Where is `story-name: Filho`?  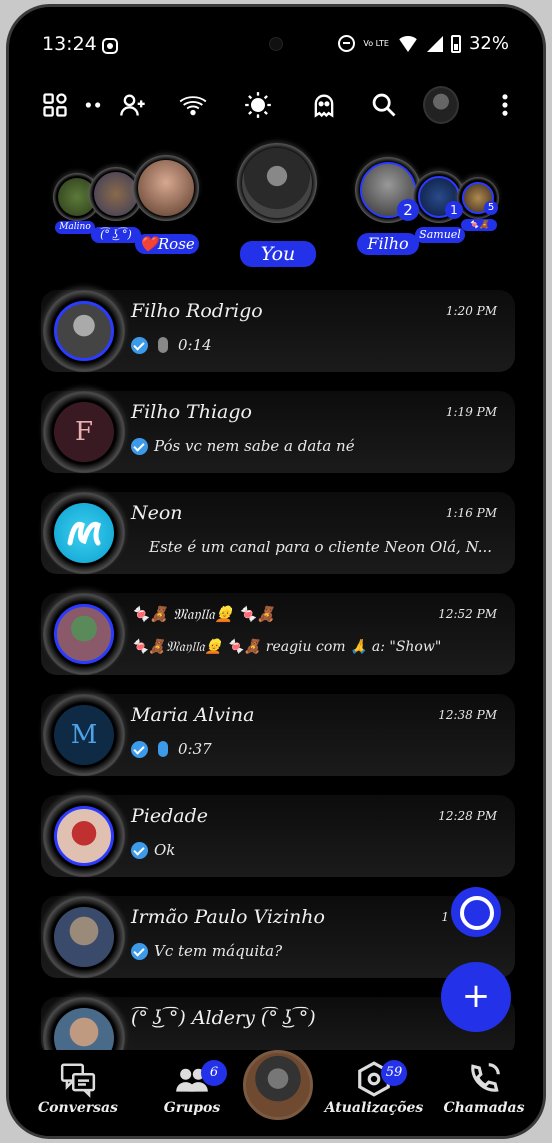
story-name: Filho is located at coordinates (388, 244).